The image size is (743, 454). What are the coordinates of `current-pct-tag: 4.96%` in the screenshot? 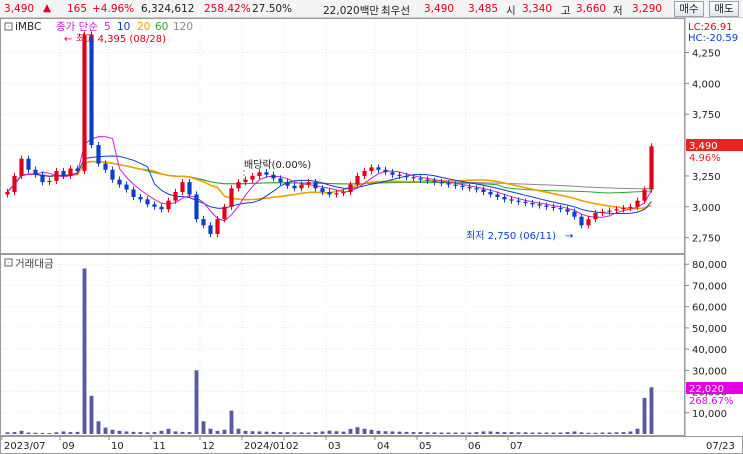 It's located at (705, 158).